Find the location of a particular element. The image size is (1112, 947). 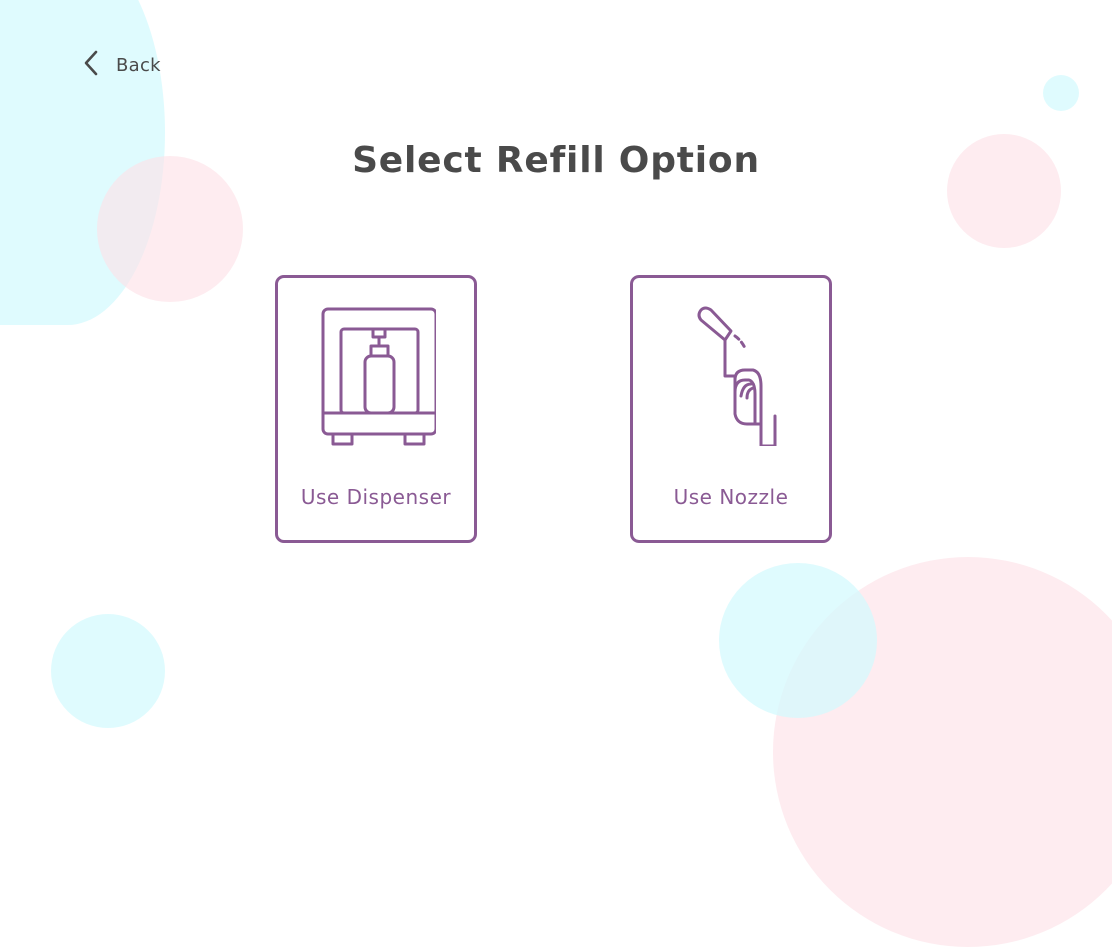

nozzle-icon is located at coordinates (731, 373).